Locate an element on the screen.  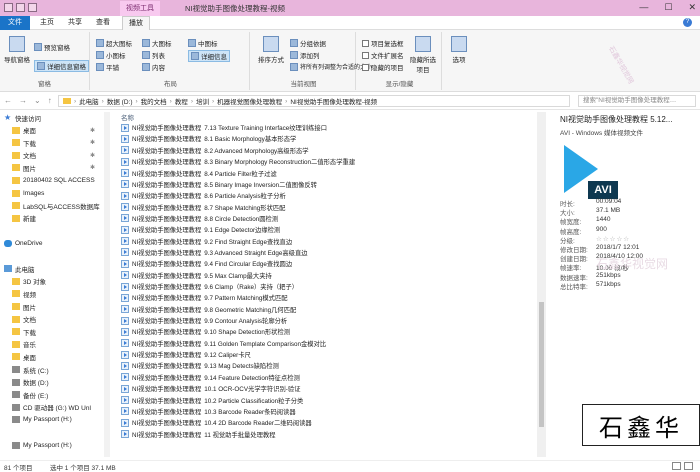
file-extensions-toggle: 文件扩展名 is located at coordinates (383, 55).